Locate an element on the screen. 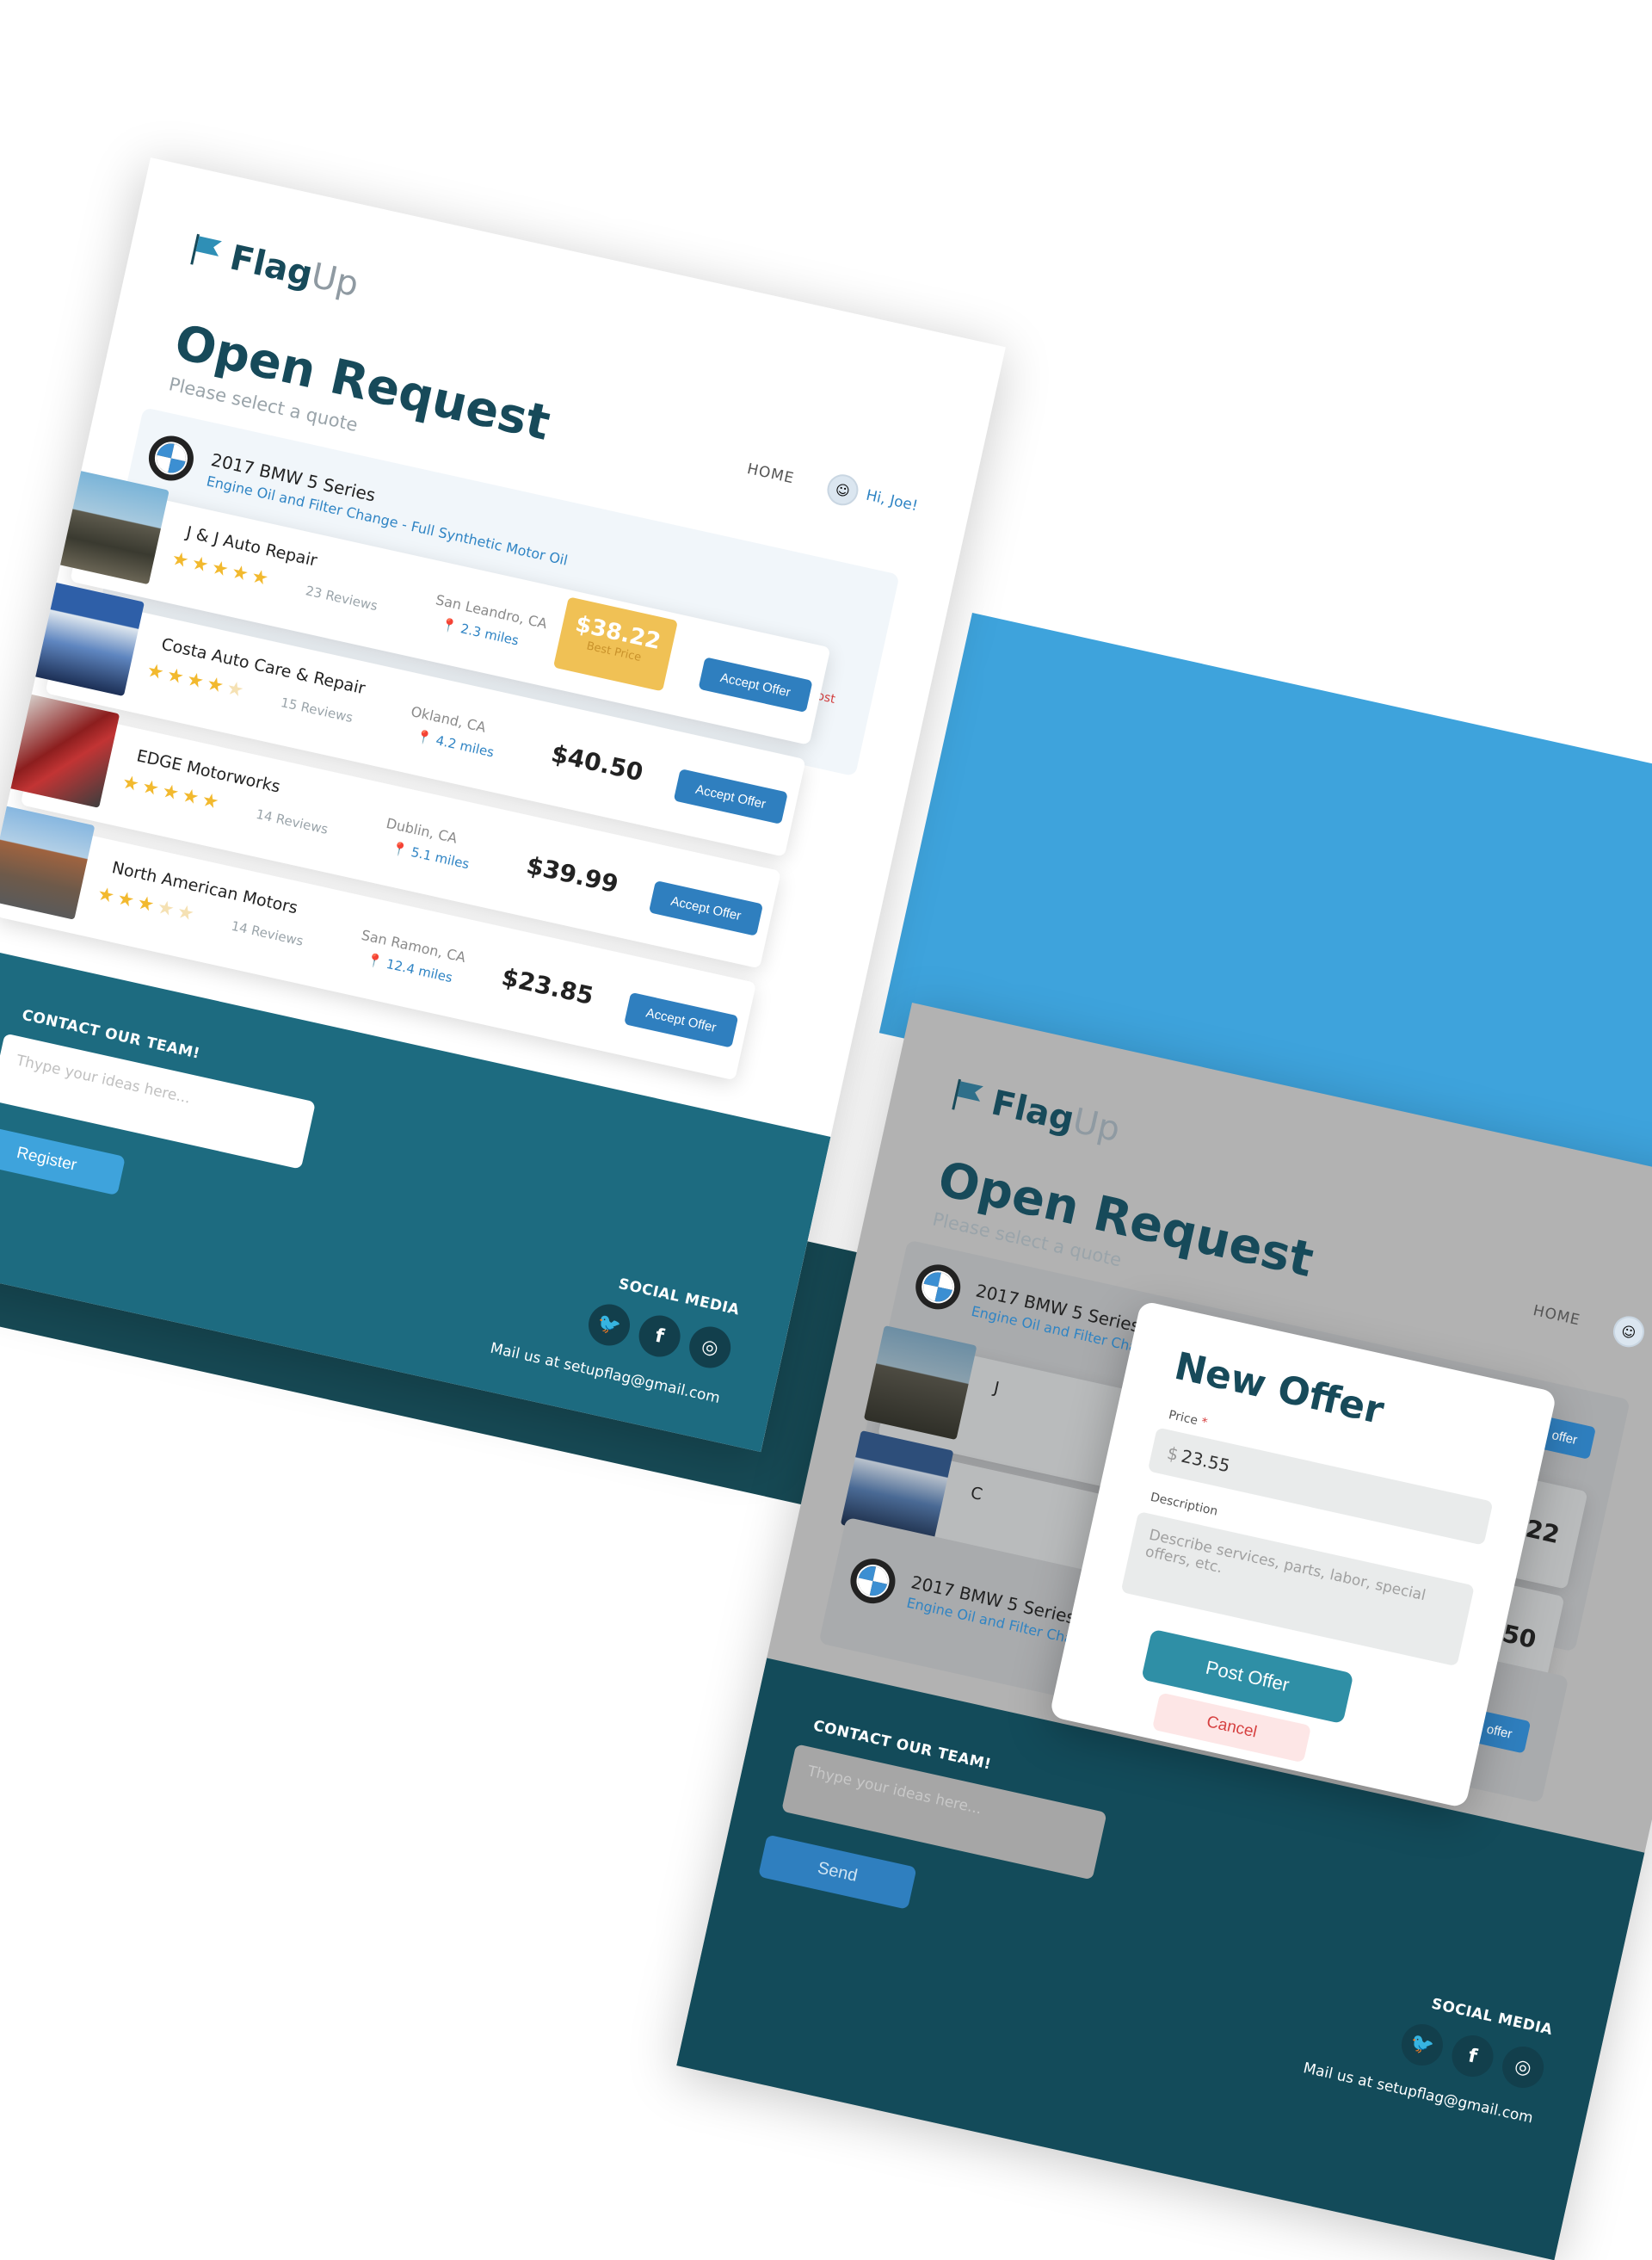  shop-name: C is located at coordinates (976, 1493).